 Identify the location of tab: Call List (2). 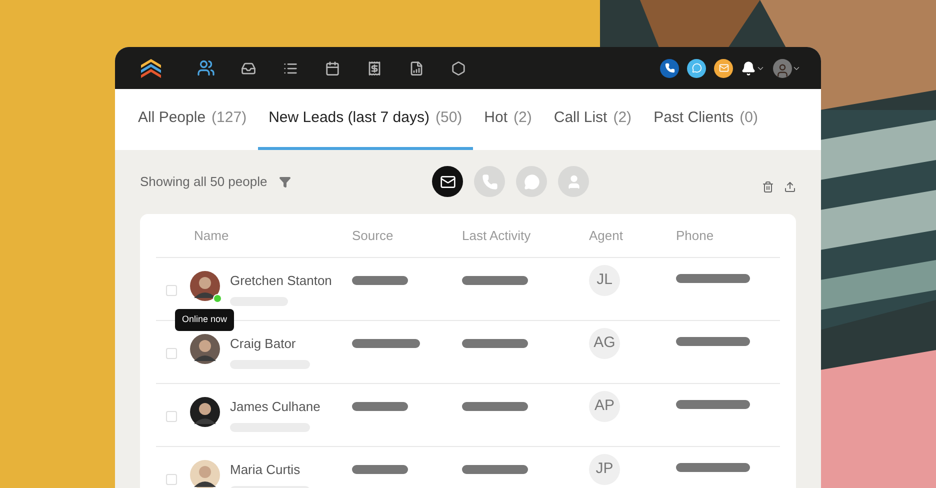
(592, 119).